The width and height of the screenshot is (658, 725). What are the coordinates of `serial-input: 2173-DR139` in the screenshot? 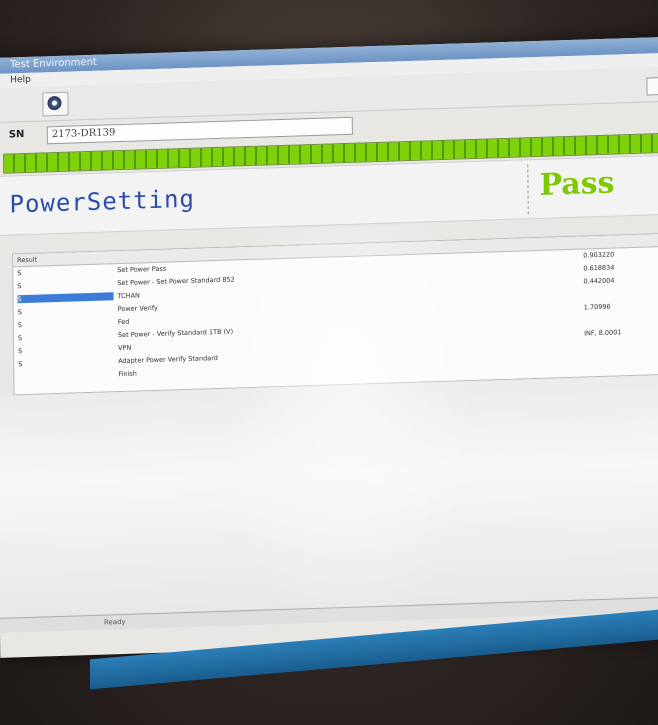 It's located at (199, 130).